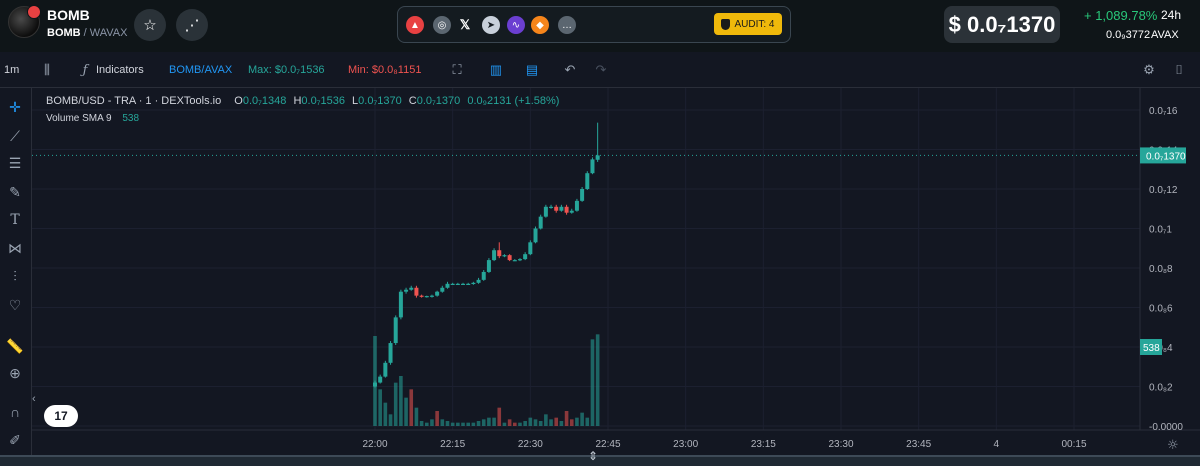 The image size is (1200, 466). I want to click on symbol-pair-label: BOMB/AVAX, so click(200, 70).